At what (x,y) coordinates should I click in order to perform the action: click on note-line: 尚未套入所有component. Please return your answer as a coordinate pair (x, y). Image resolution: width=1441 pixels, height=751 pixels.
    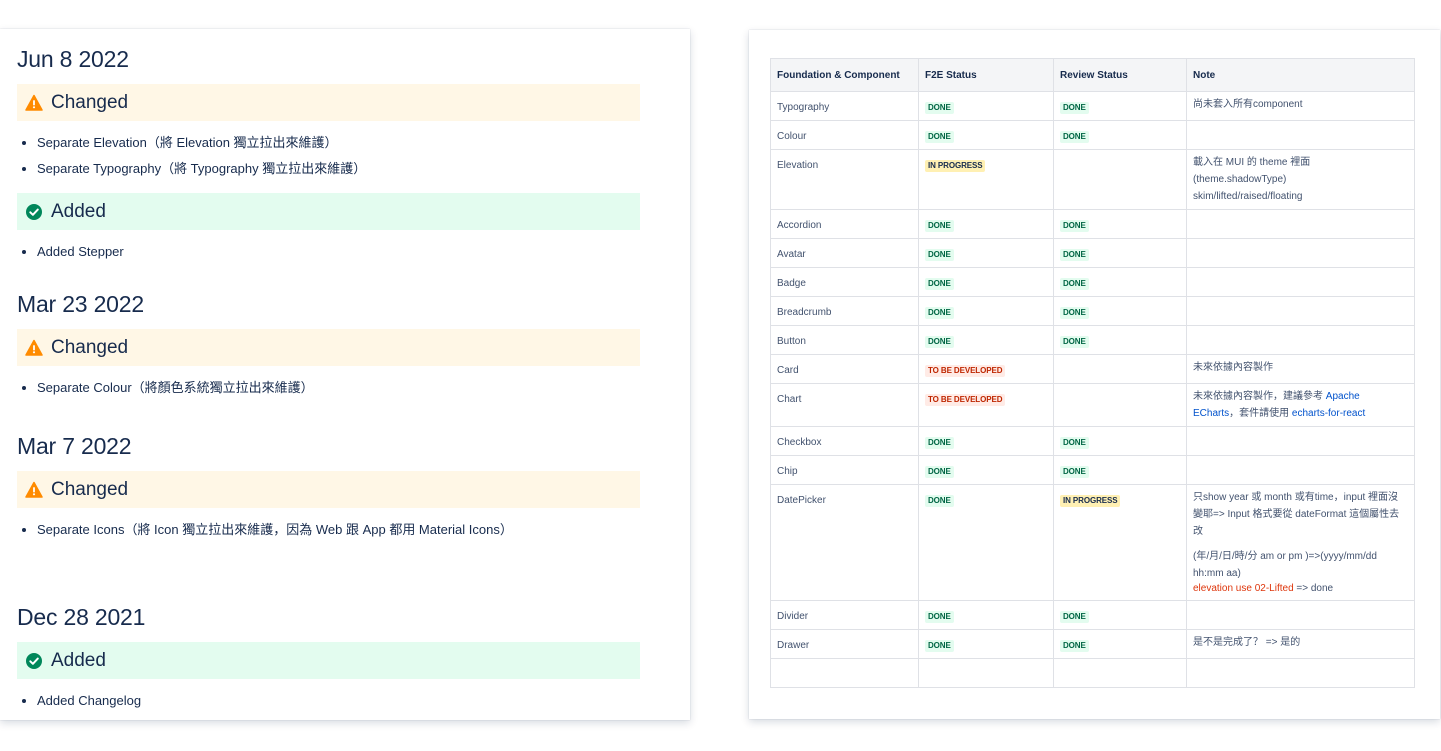
    Looking at the image, I should click on (1248, 104).